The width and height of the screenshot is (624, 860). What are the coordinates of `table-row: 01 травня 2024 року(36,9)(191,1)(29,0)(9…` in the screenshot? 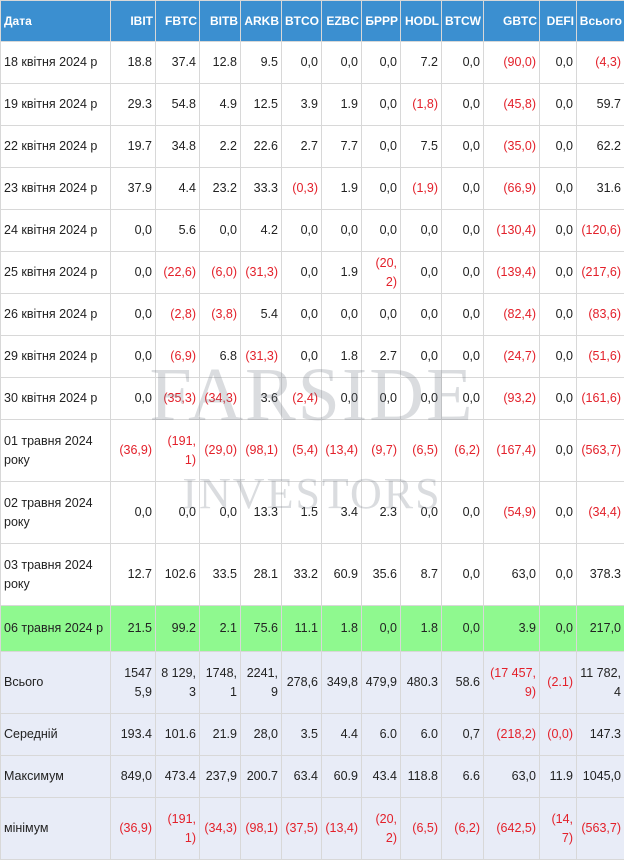 It's located at (312, 451).